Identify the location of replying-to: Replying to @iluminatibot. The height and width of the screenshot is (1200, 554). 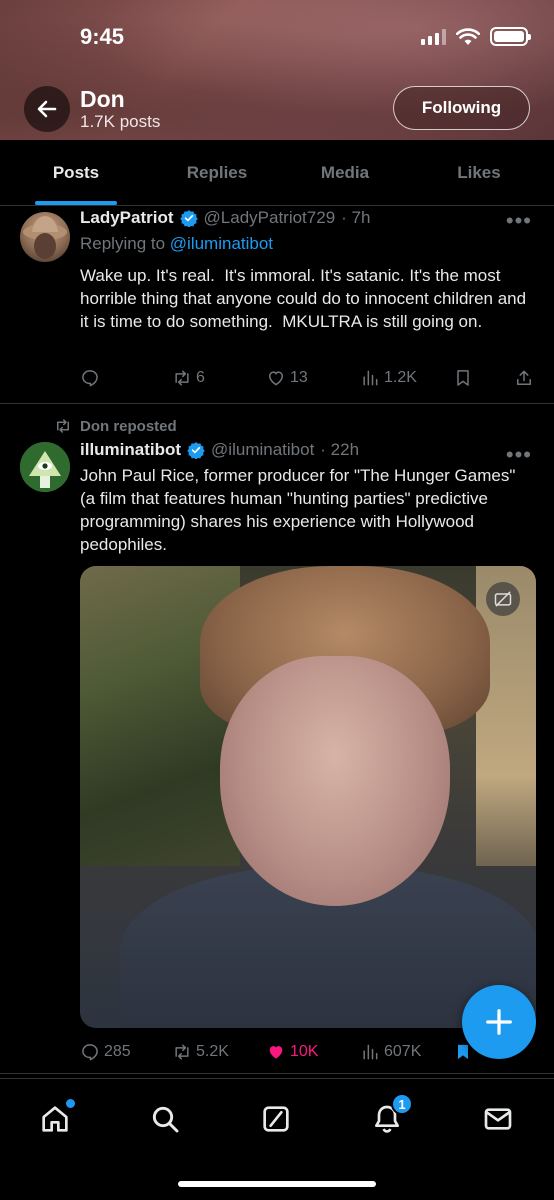
(176, 244).